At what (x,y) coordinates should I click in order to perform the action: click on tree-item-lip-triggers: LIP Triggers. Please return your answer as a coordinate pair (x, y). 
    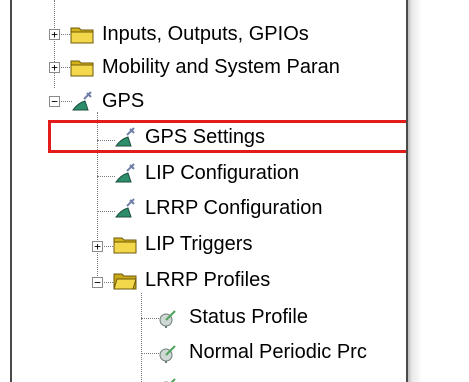
    Looking at the image, I should click on (182, 244).